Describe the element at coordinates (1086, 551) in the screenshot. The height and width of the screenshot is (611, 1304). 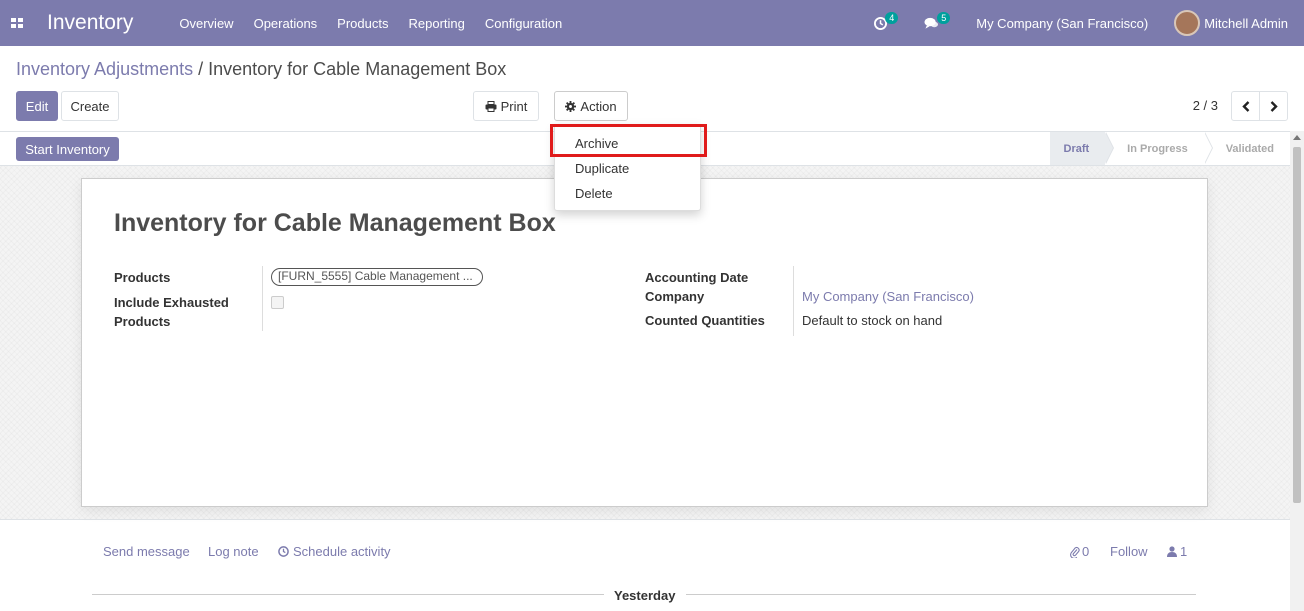
I see `attachments-count: 0` at that location.